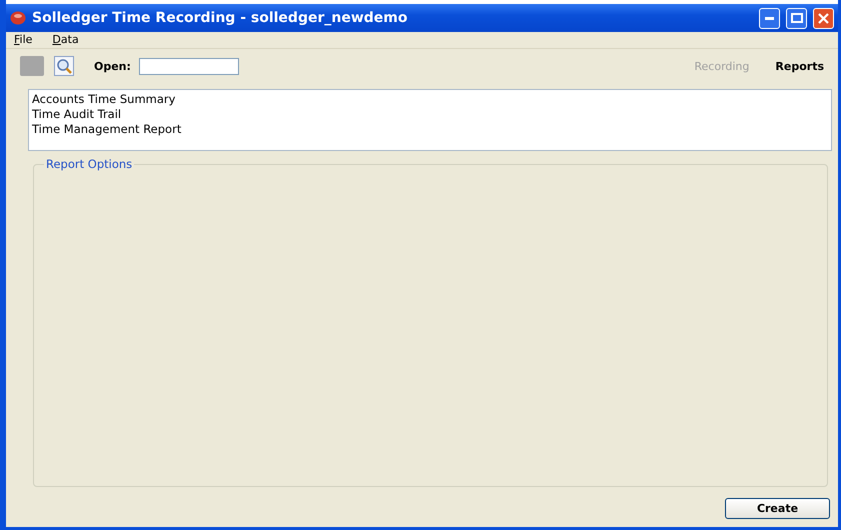  I want to click on maximize-button, so click(796, 18).